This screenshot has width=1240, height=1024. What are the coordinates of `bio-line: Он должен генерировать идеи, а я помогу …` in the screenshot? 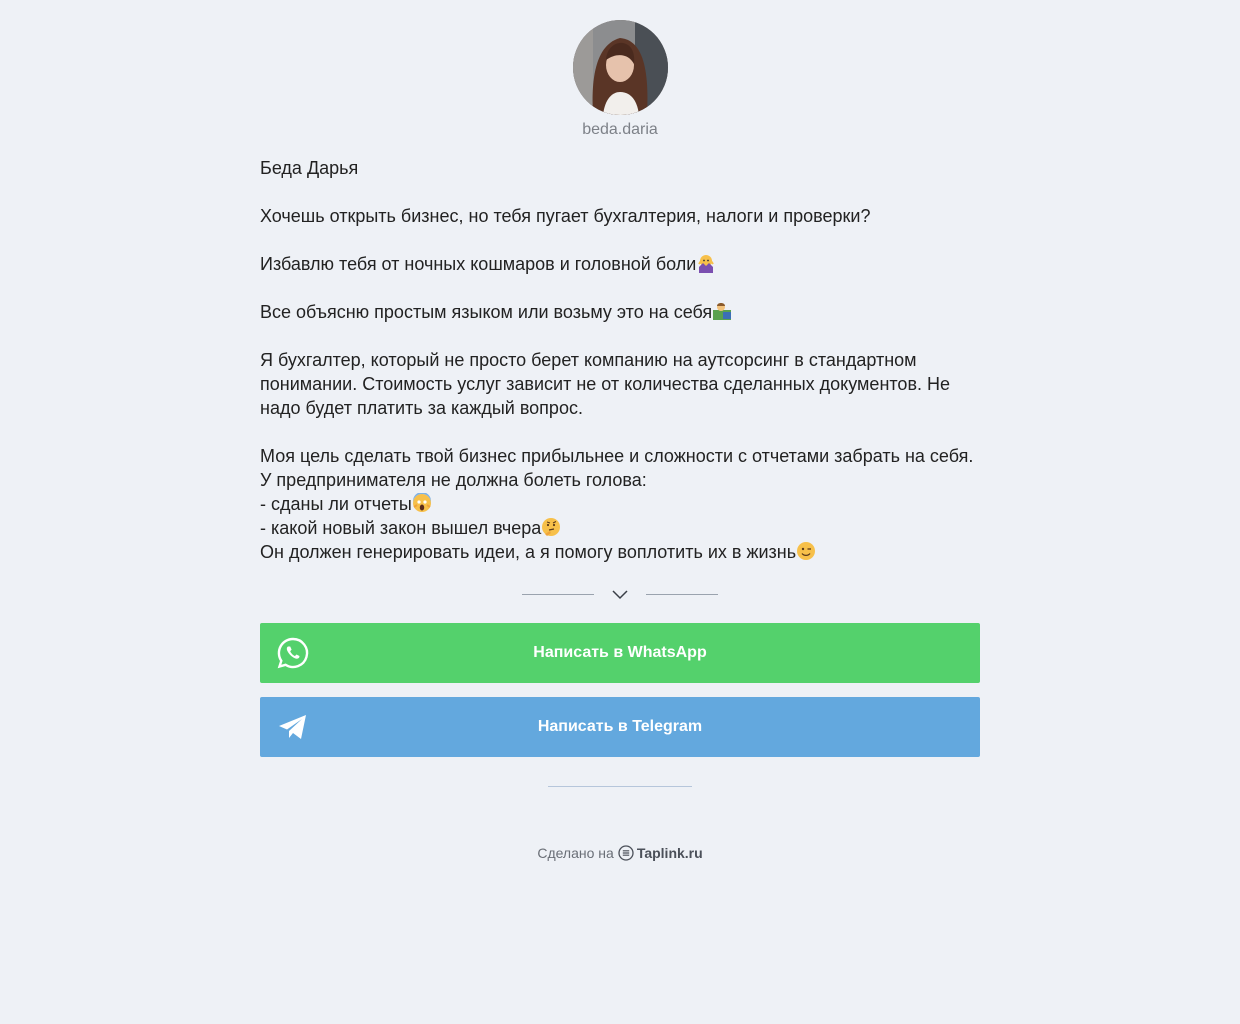 It's located at (620, 552).